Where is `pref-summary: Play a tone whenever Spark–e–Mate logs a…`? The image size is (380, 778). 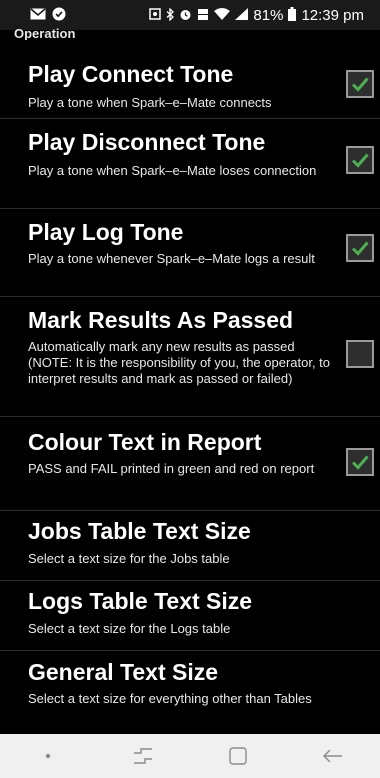
pref-summary: Play a tone whenever Spark–e–Mate logs a… is located at coordinates (171, 258).